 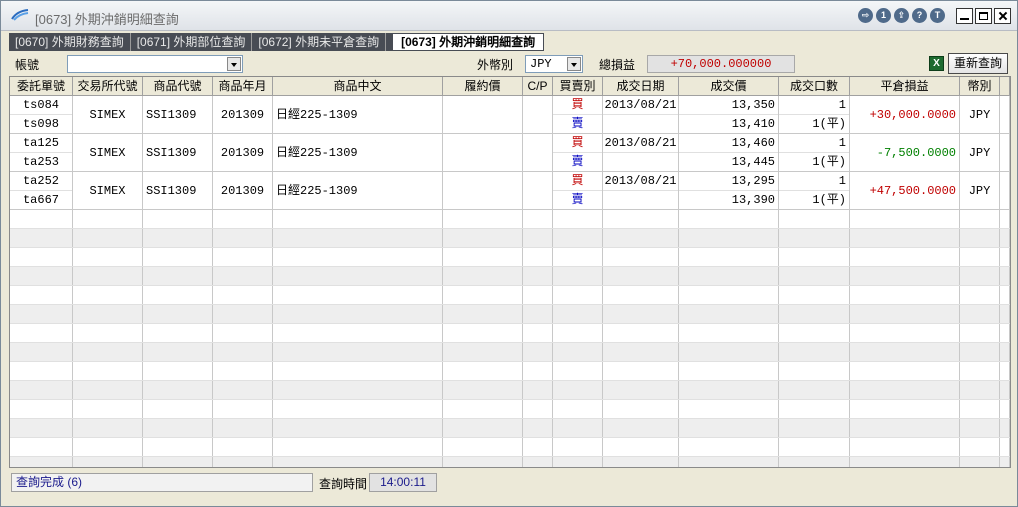 What do you see at coordinates (107, 191) in the screenshot?
I see `cell-exchange: SIMEX` at bounding box center [107, 191].